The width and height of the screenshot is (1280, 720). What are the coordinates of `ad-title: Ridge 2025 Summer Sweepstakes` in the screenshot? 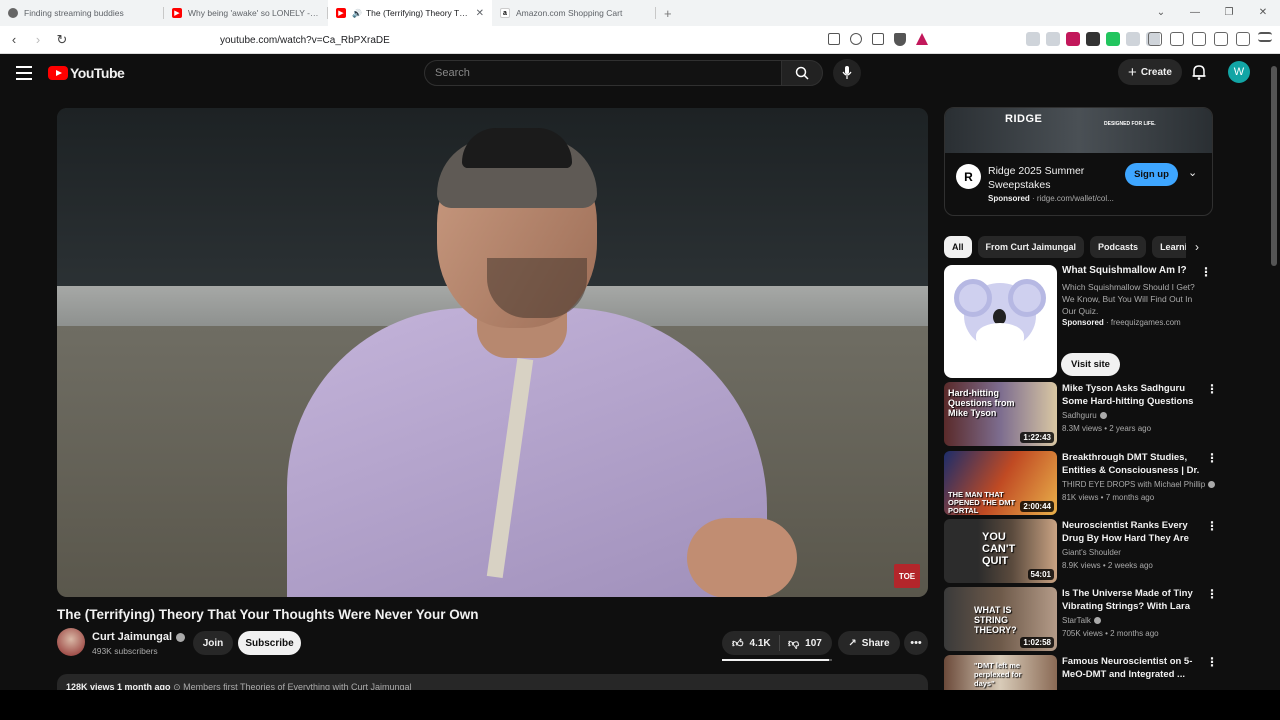 It's located at (1053, 178).